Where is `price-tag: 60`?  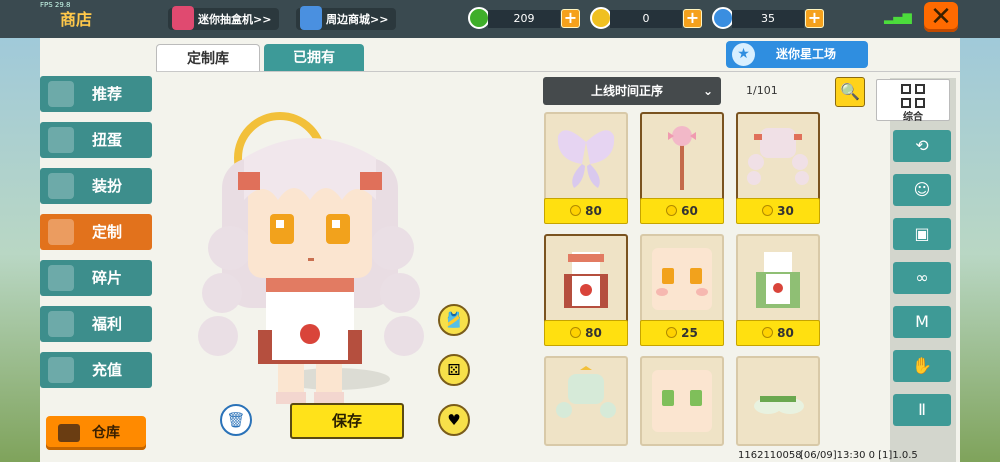 price-tag: 60 is located at coordinates (682, 211).